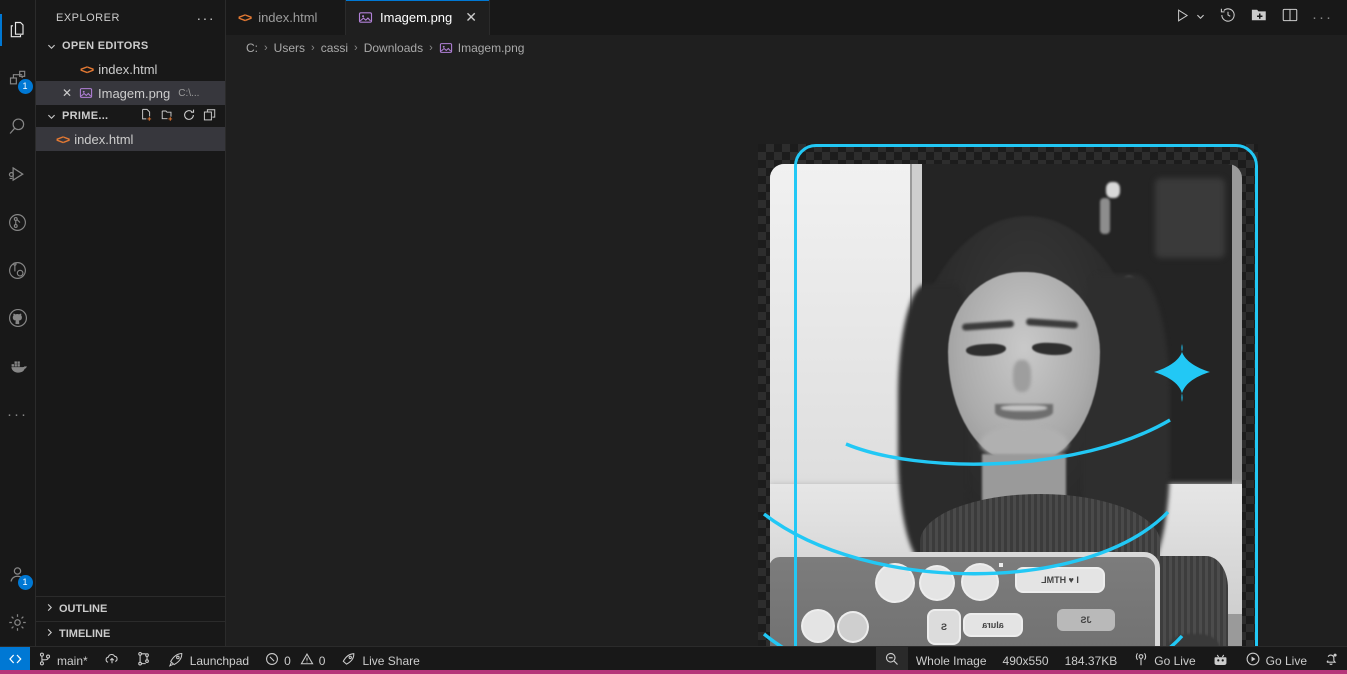 The width and height of the screenshot is (1347, 674). What do you see at coordinates (15, 660) in the screenshot?
I see `remote-icon` at bounding box center [15, 660].